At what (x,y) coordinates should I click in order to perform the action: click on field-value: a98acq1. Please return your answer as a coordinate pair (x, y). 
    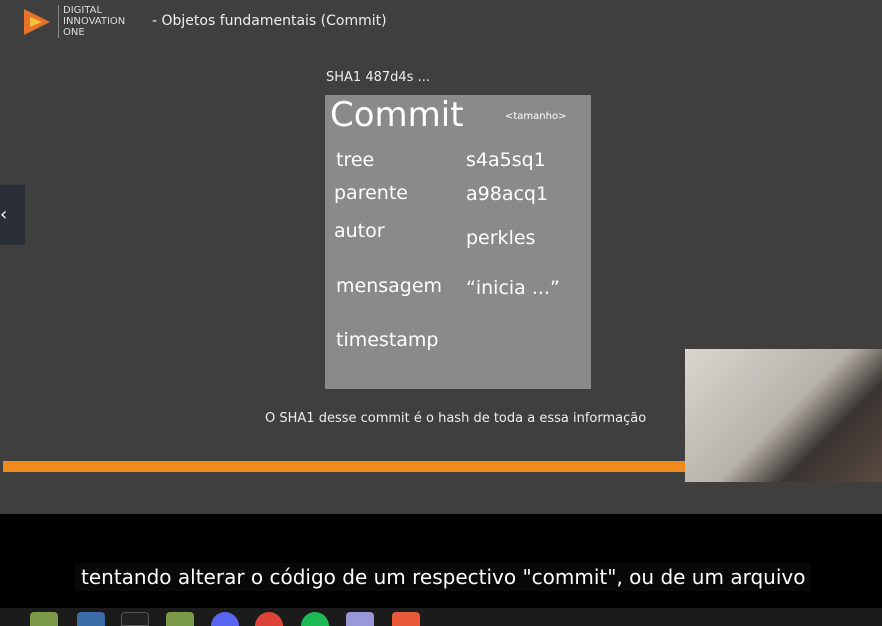
    Looking at the image, I should click on (507, 194).